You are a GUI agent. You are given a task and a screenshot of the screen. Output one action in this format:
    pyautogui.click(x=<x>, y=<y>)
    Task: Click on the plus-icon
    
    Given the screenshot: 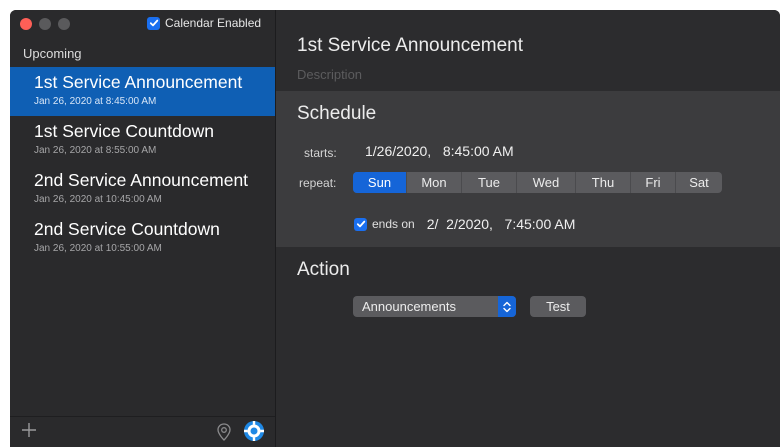 What is the action you would take?
    pyautogui.click(x=29, y=430)
    